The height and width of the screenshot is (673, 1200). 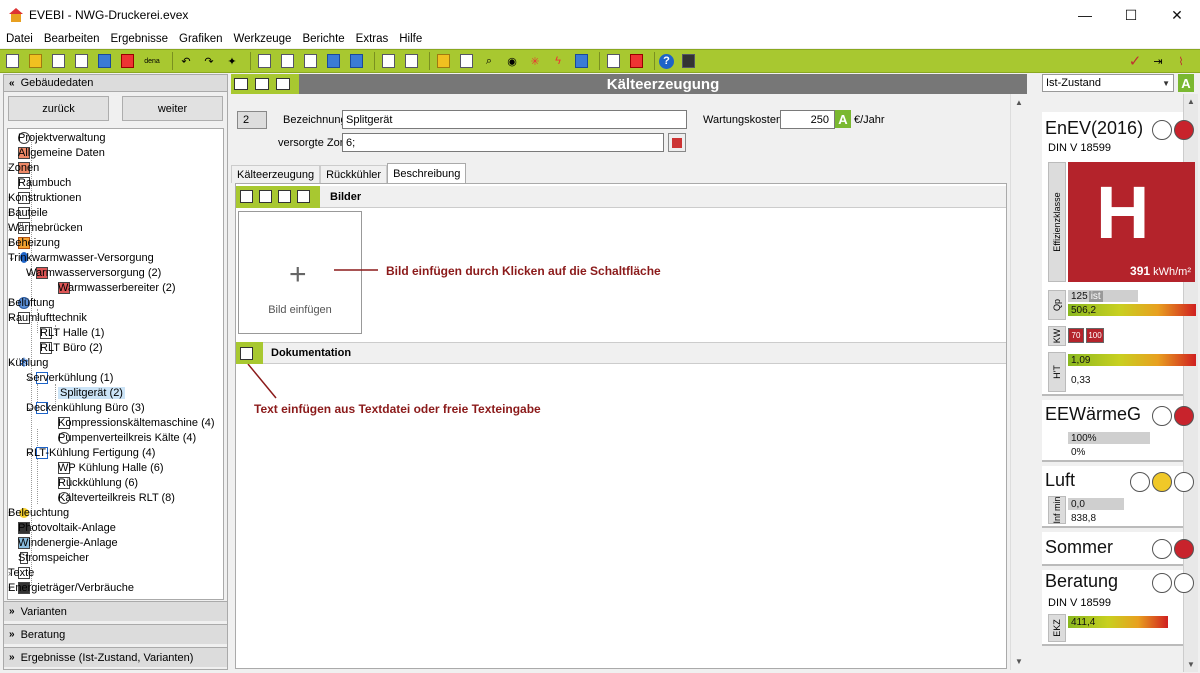 What do you see at coordinates (53, 557) in the screenshot?
I see `tree-item-stromspeicher: Stromspeicher` at bounding box center [53, 557].